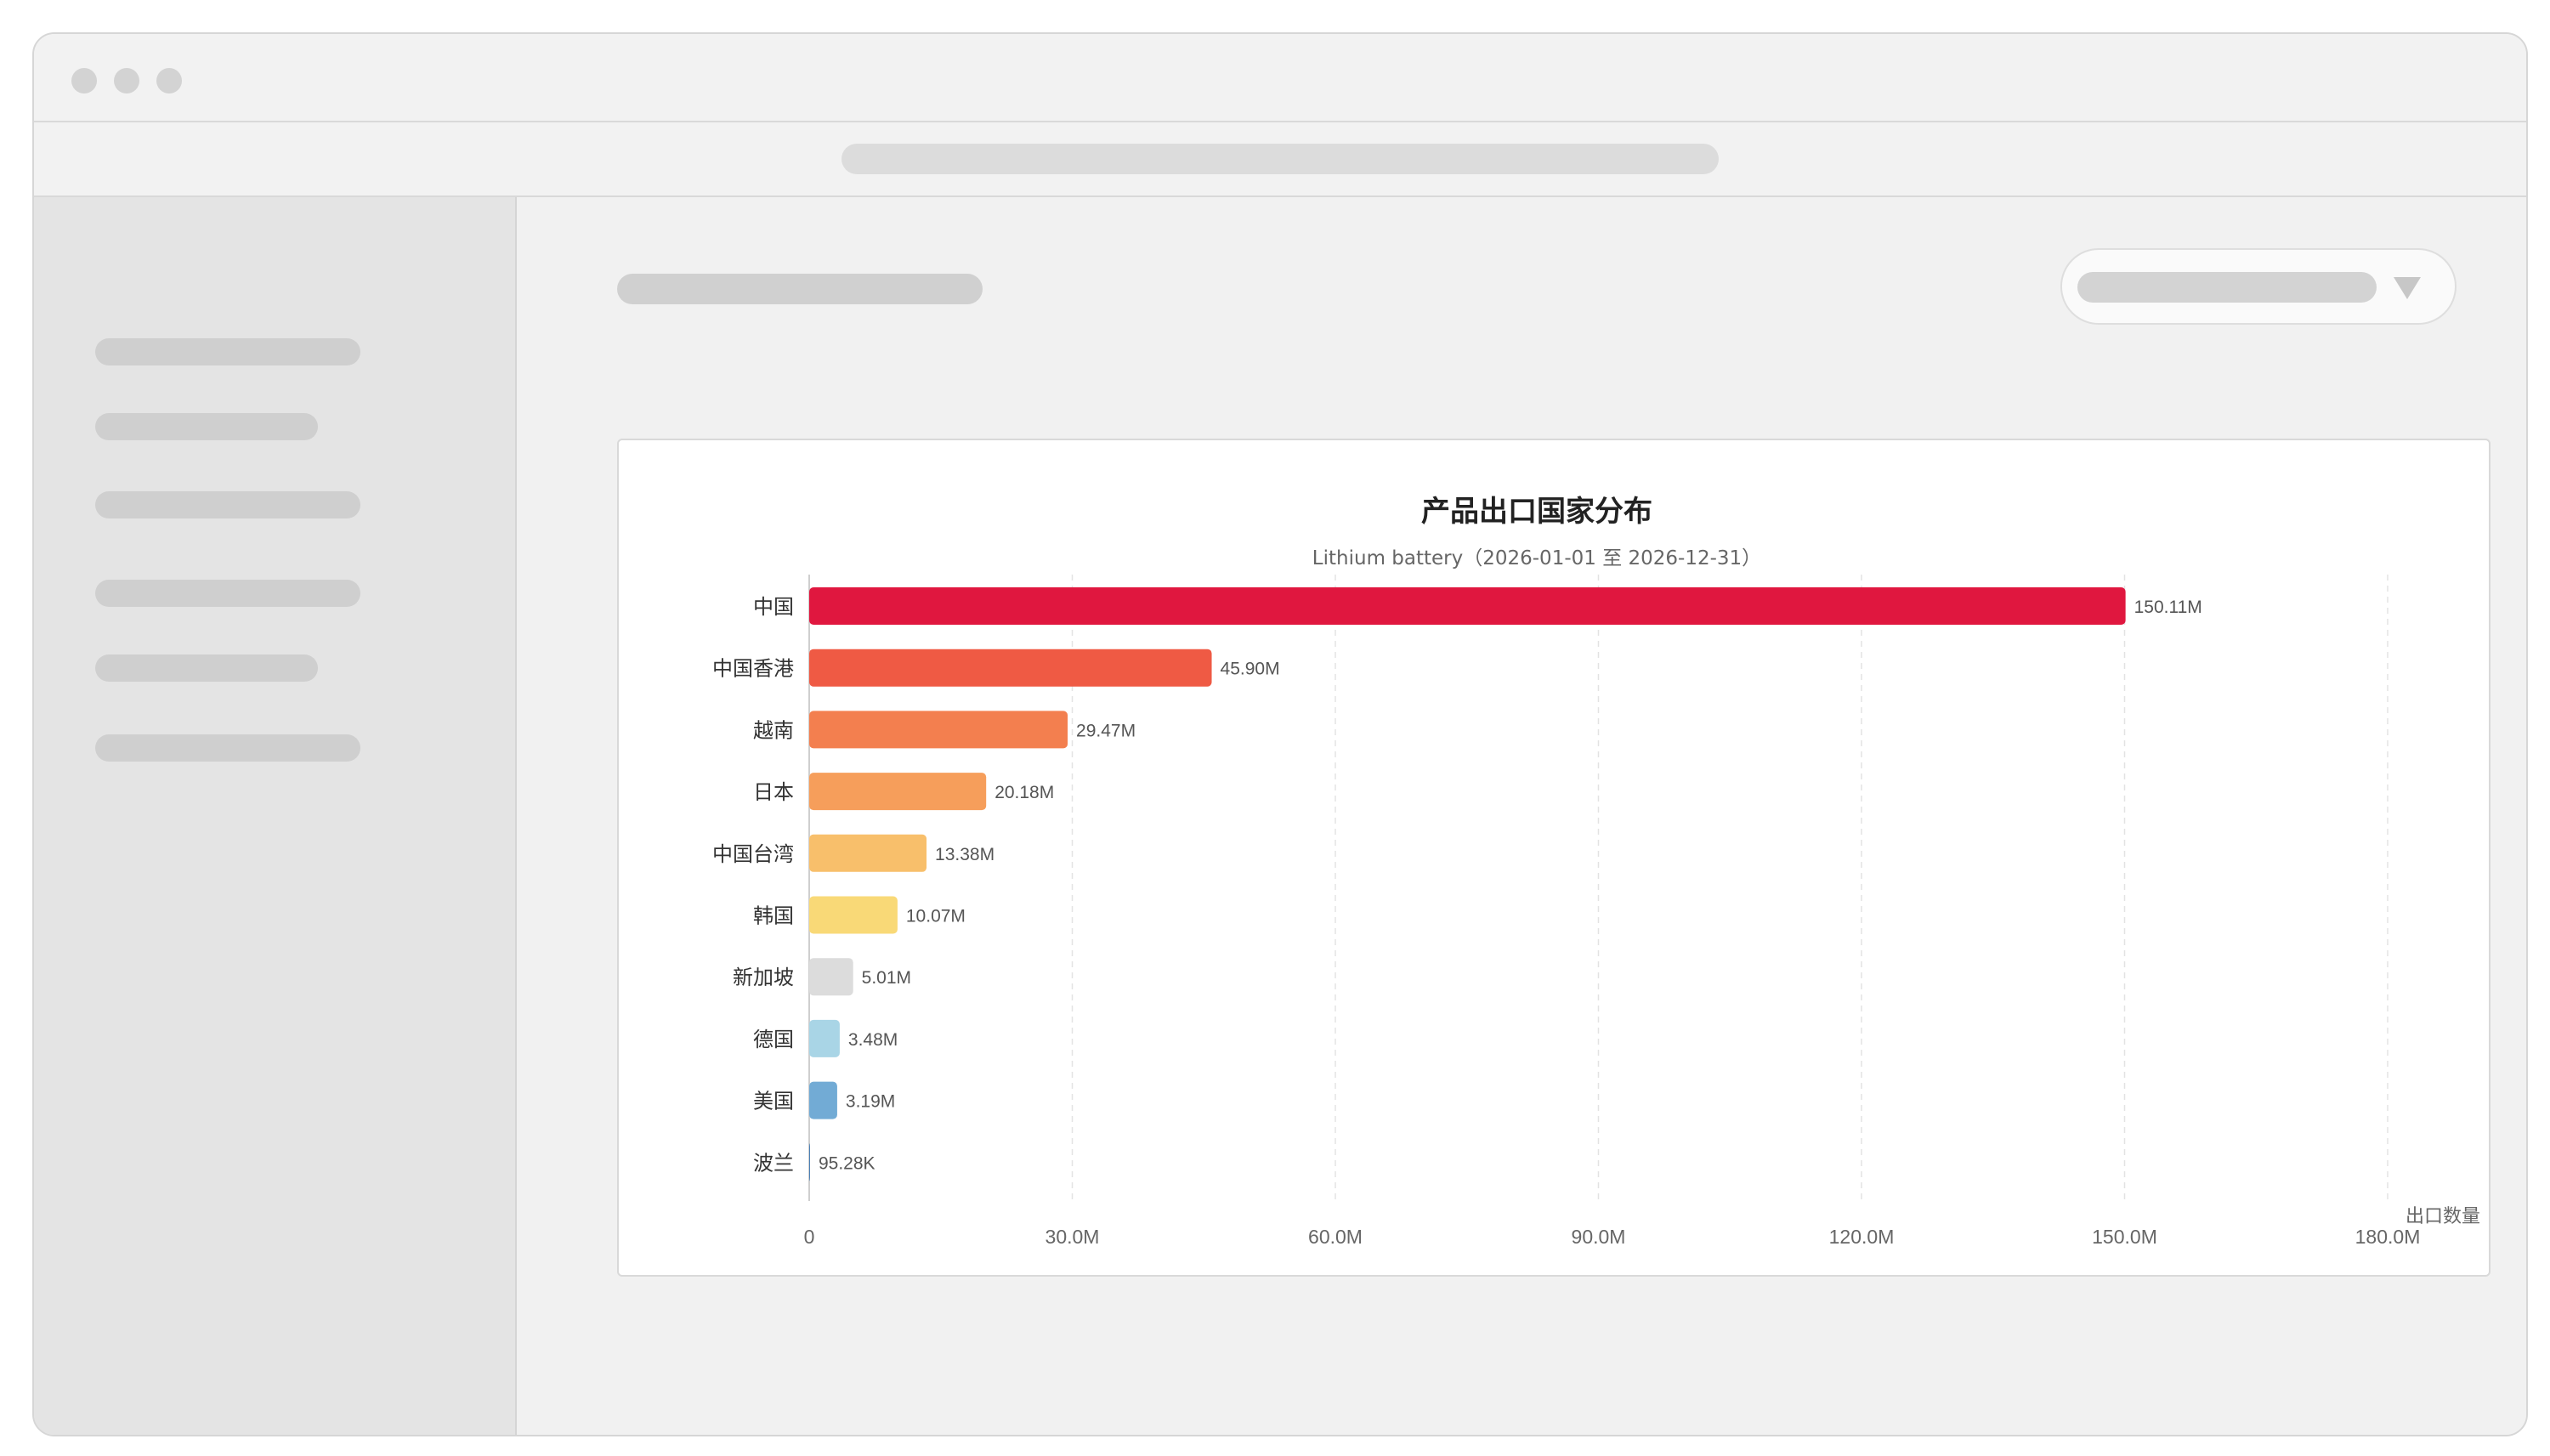 This screenshot has width=2550, height=1456. Describe the element at coordinates (169, 80) in the screenshot. I see `maximize-window-dot` at that location.